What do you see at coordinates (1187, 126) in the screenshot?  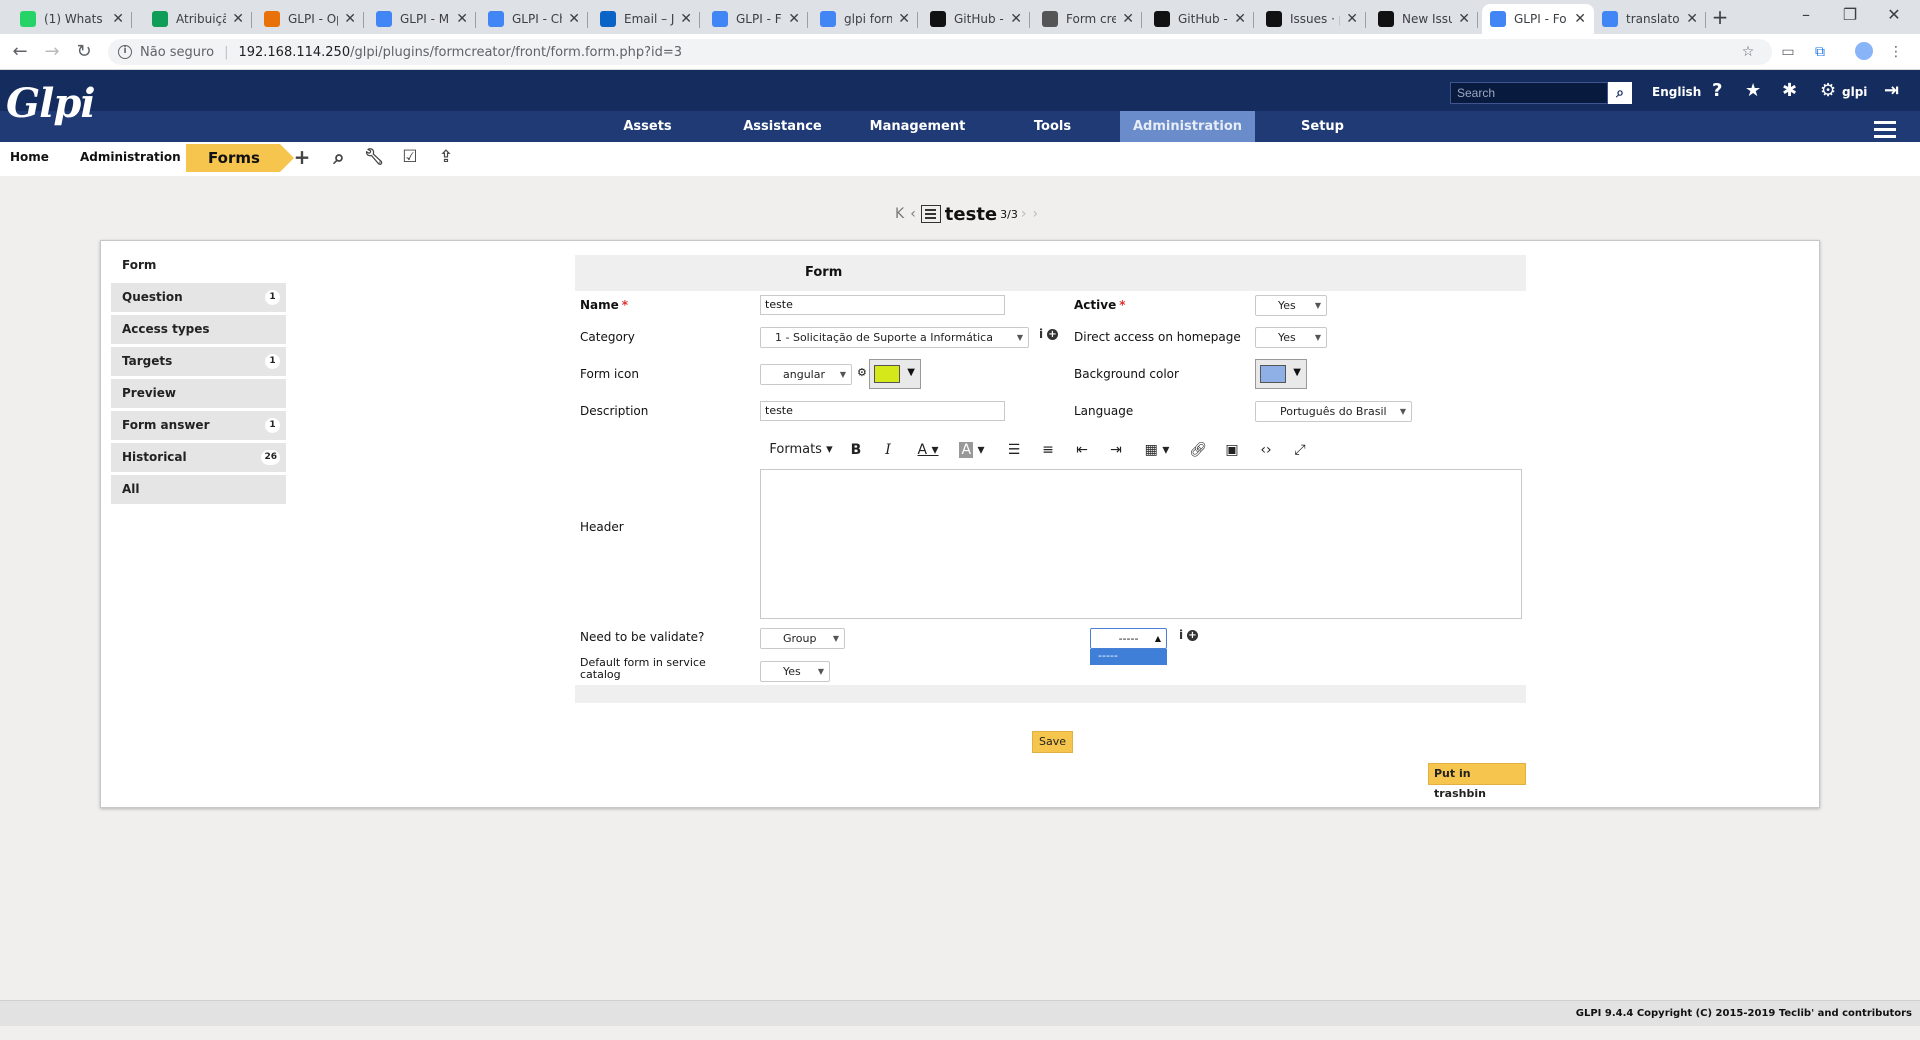 I see `menu-administration: Administration` at bounding box center [1187, 126].